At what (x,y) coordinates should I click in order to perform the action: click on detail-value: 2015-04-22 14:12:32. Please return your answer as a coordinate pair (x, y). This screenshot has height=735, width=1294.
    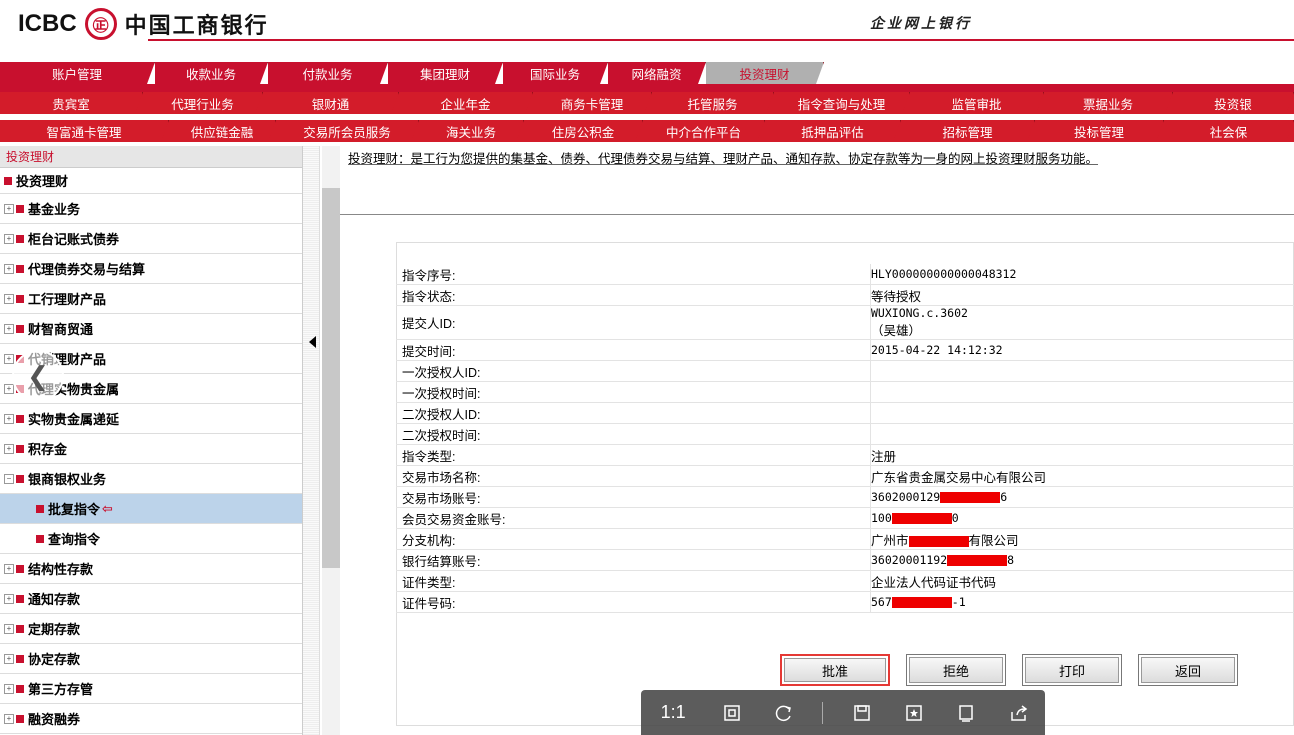
    Looking at the image, I should click on (1082, 350).